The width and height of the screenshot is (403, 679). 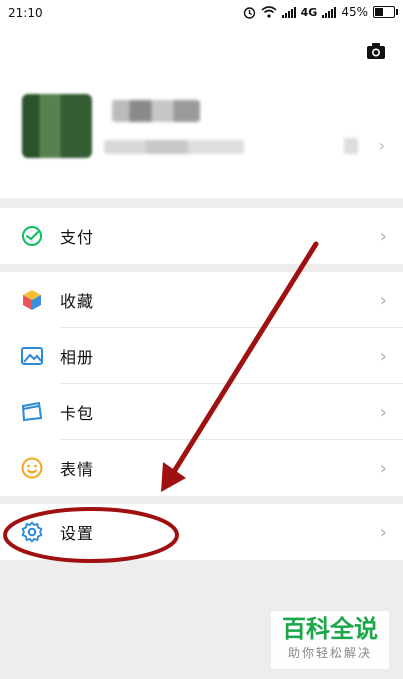 I want to click on menu-item-settings: 设置 ›, so click(x=201, y=532).